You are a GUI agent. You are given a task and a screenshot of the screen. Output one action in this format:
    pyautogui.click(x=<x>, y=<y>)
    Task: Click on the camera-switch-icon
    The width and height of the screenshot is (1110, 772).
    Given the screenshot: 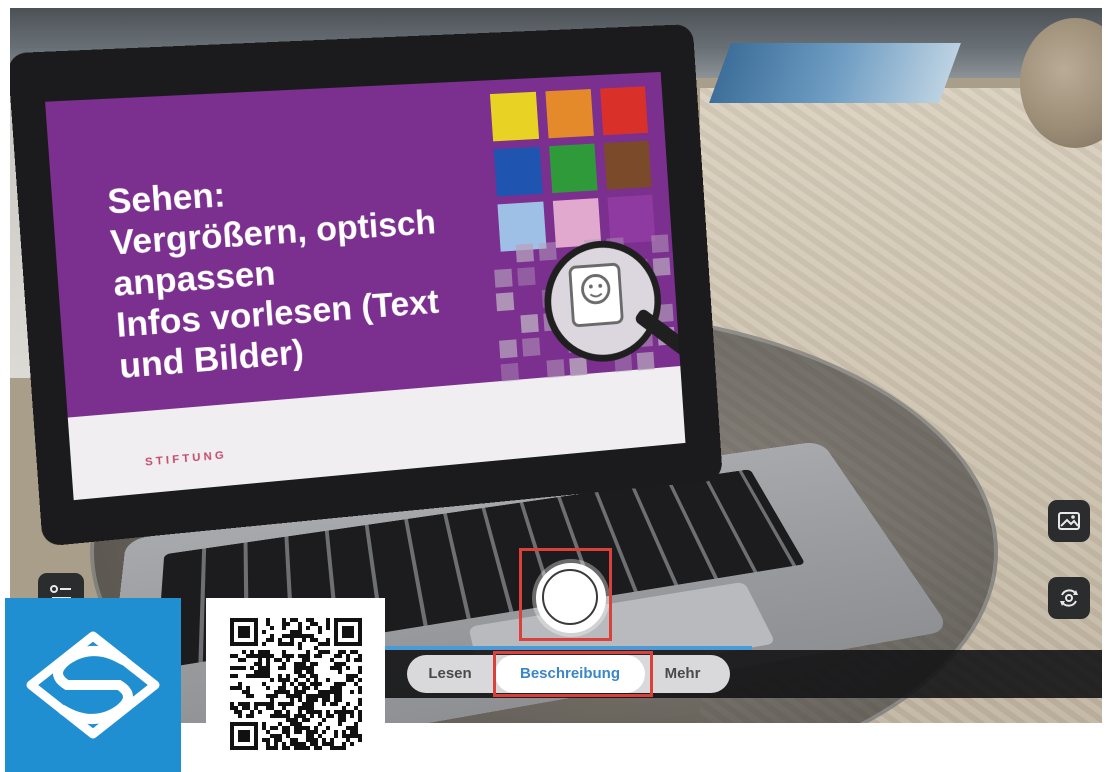 What is the action you would take?
    pyautogui.click(x=1069, y=598)
    